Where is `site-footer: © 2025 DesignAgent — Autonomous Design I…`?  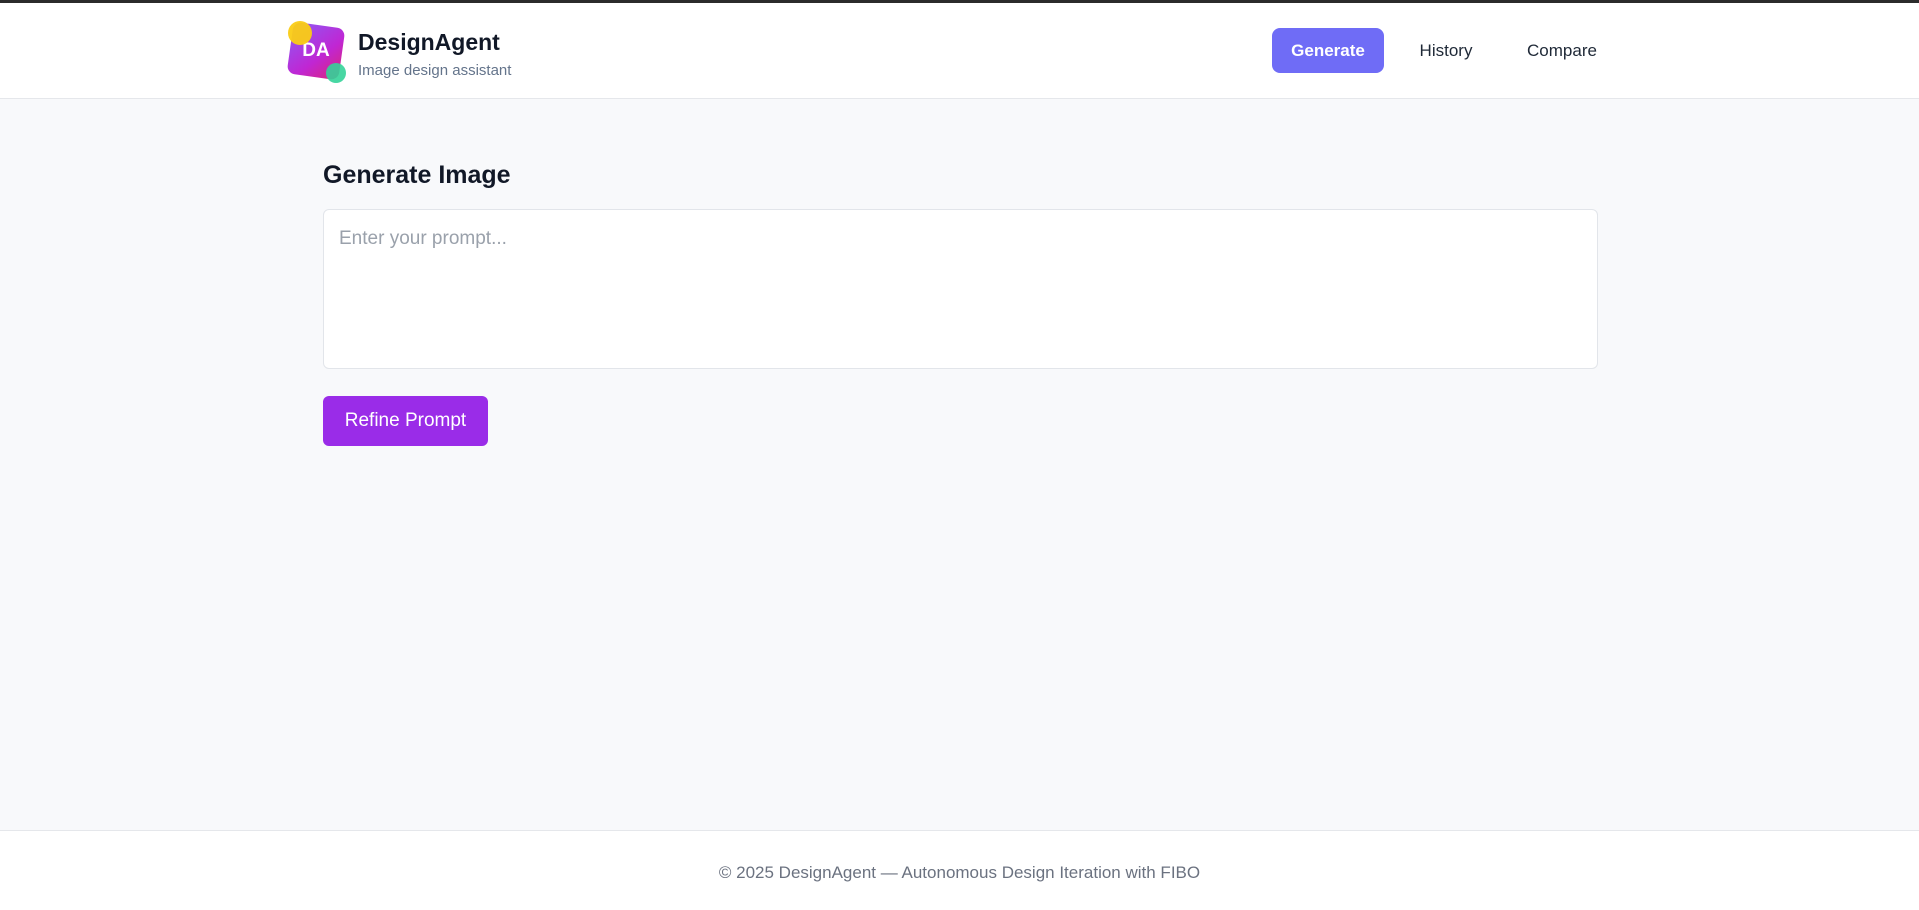 site-footer: © 2025 DesignAgent — Autonomous Design I… is located at coordinates (959, 870).